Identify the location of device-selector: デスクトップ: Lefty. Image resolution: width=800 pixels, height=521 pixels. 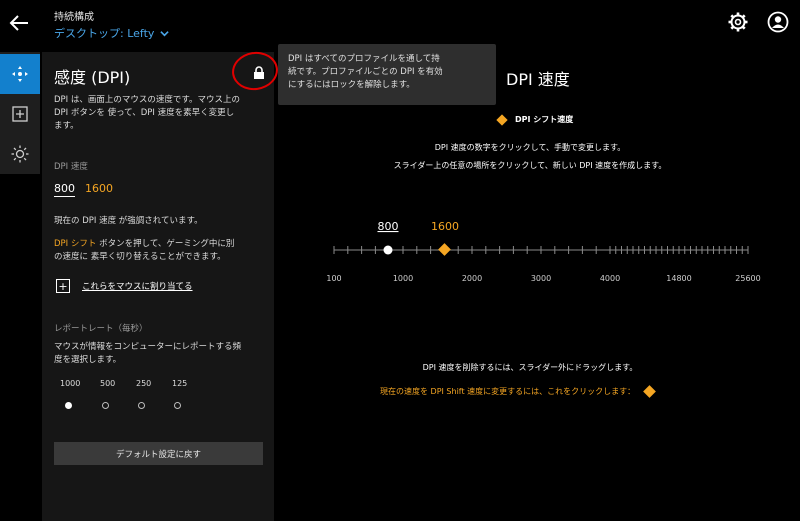
(112, 33).